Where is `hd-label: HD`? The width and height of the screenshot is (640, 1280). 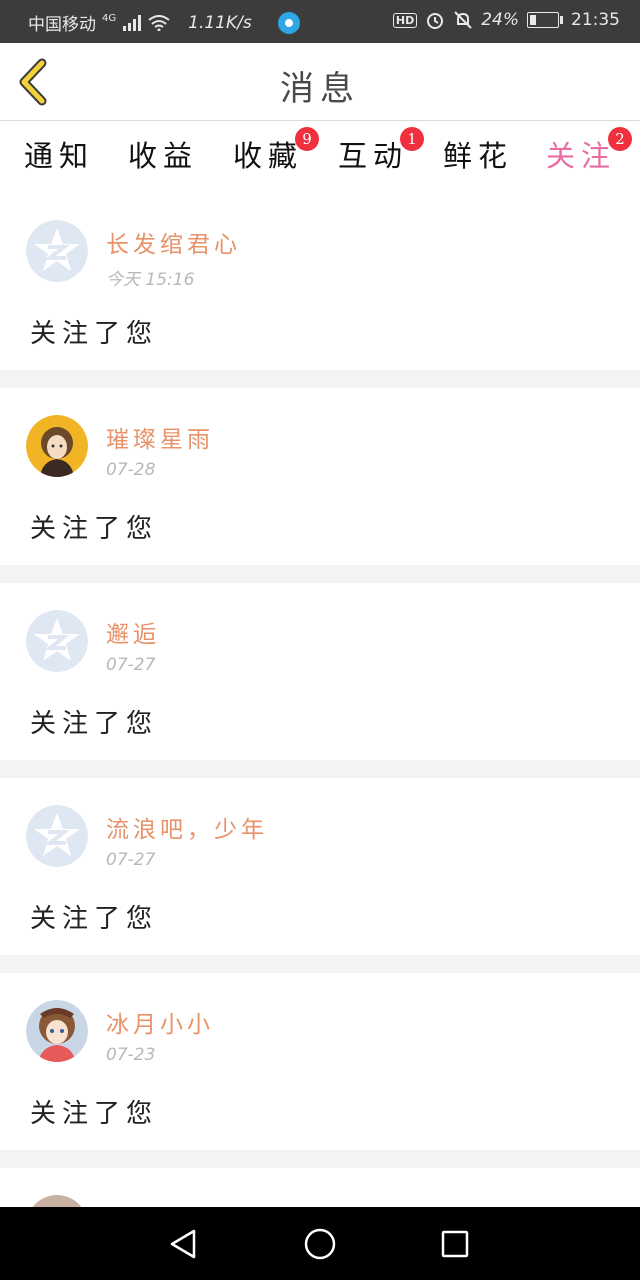 hd-label: HD is located at coordinates (405, 20).